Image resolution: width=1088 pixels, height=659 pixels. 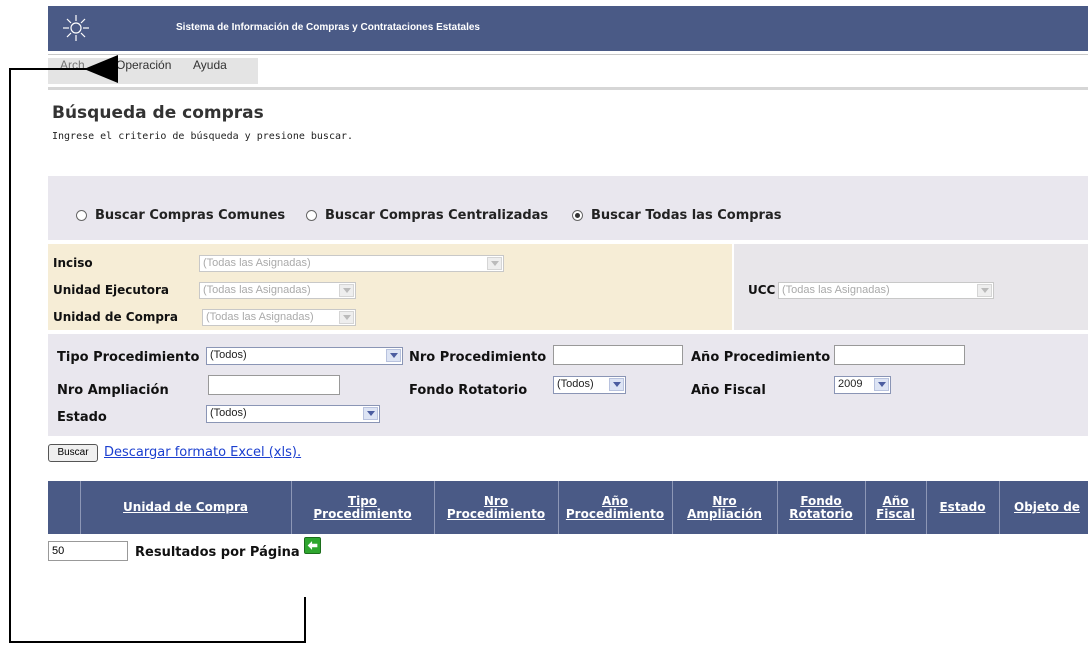 I want to click on column-title-line: Tipo, so click(x=362, y=500).